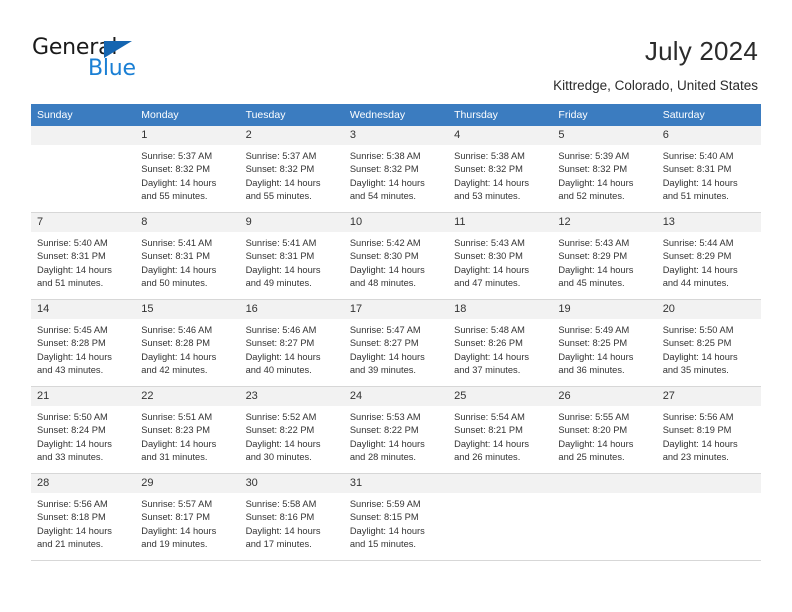 The image size is (792, 612). Describe the element at coordinates (281, 417) in the screenshot. I see `sunrise-text: Sunrise: 5:52 AM` at that location.